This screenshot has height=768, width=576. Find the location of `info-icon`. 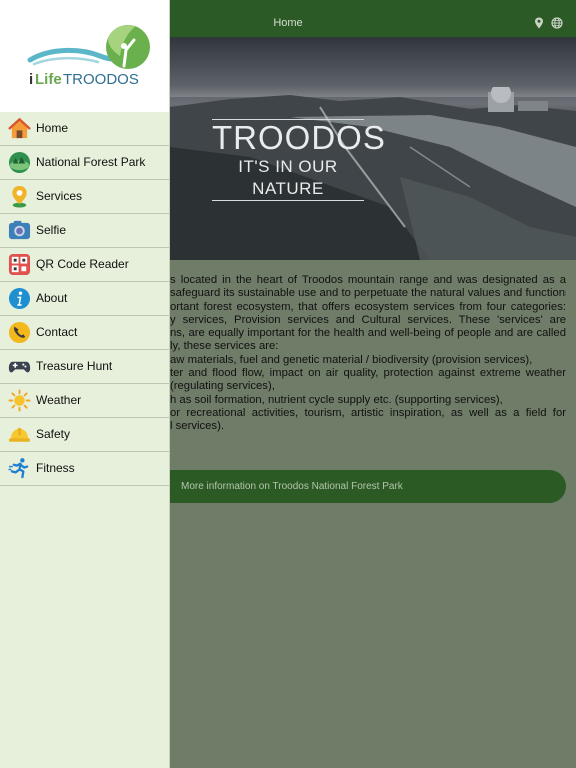

info-icon is located at coordinates (19, 298).